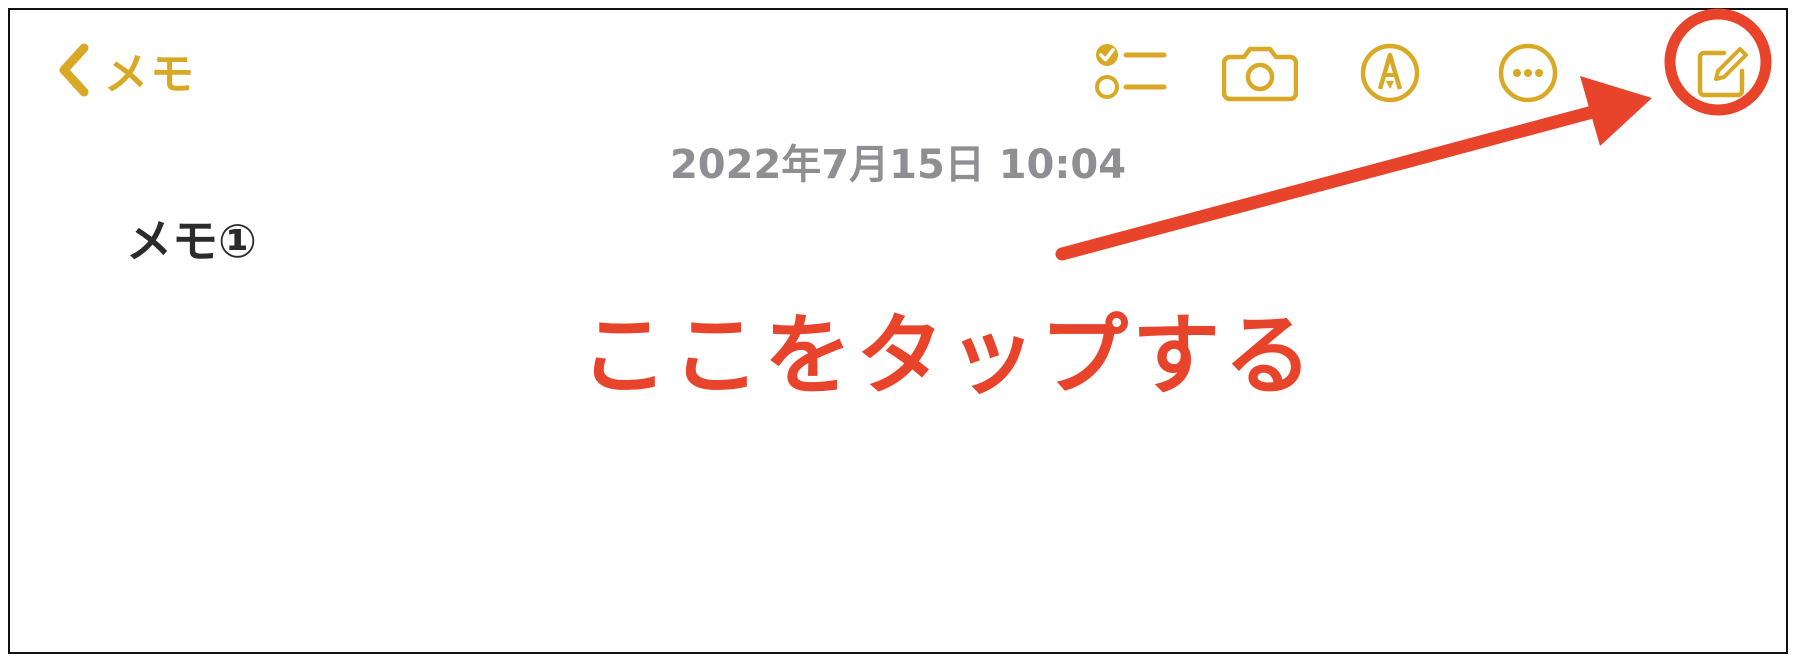  What do you see at coordinates (898, 165) in the screenshot?
I see `note-date: 2022年7月15日 10:04` at bounding box center [898, 165].